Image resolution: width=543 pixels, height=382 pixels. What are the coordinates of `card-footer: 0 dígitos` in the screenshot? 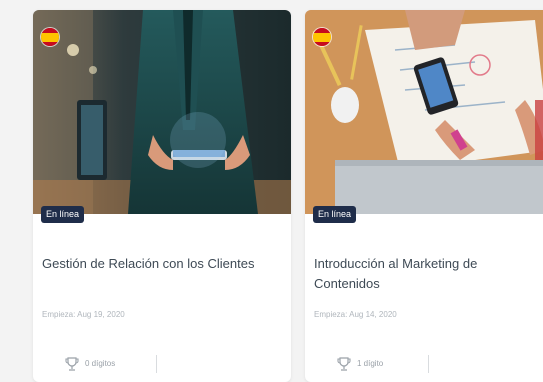 It's located at (162, 365).